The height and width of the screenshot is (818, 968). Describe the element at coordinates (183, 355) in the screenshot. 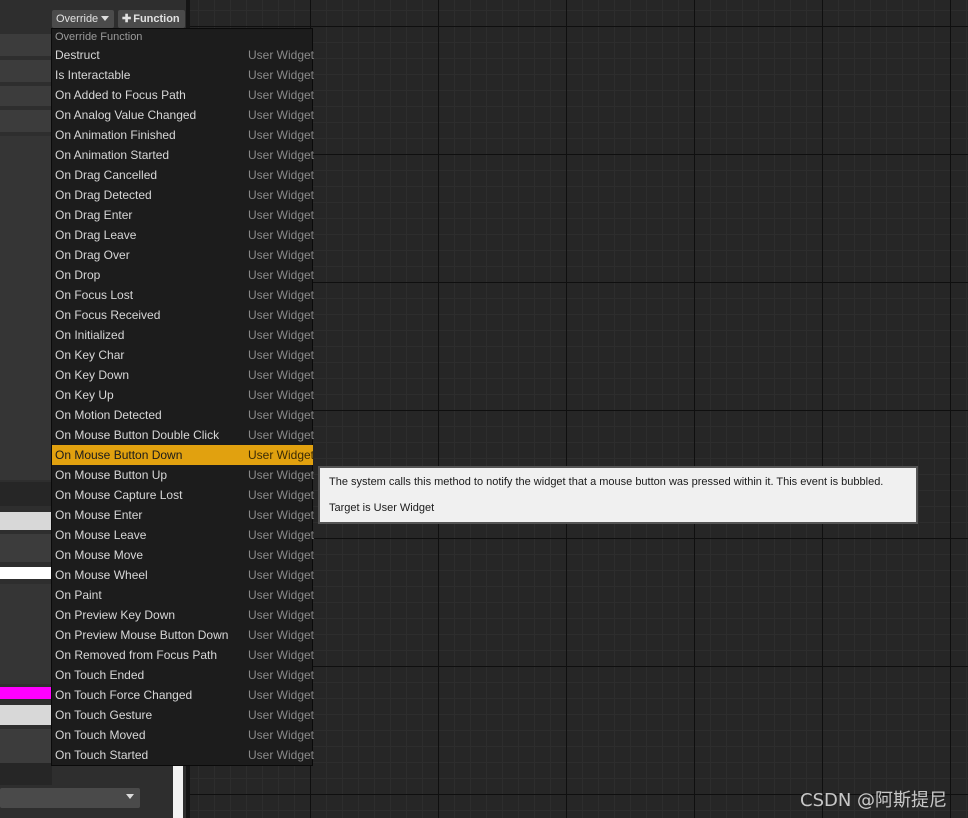

I see `menu-item: On Key Char User Widget` at that location.